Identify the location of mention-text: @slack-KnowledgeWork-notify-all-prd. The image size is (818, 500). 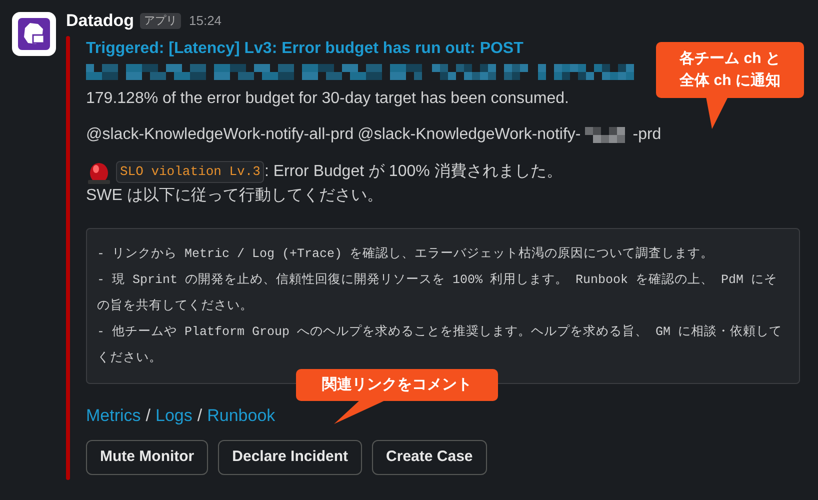
(220, 135).